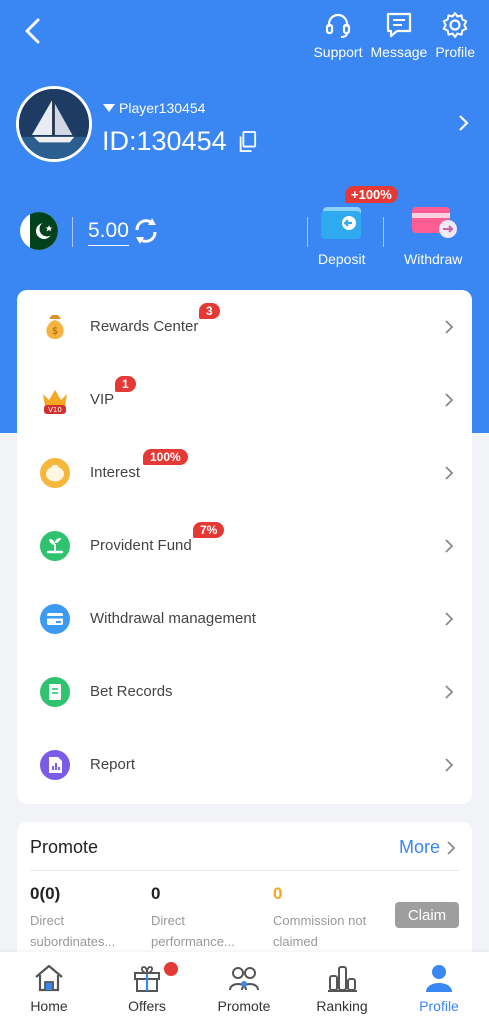  I want to click on support-button: Support, so click(338, 35).